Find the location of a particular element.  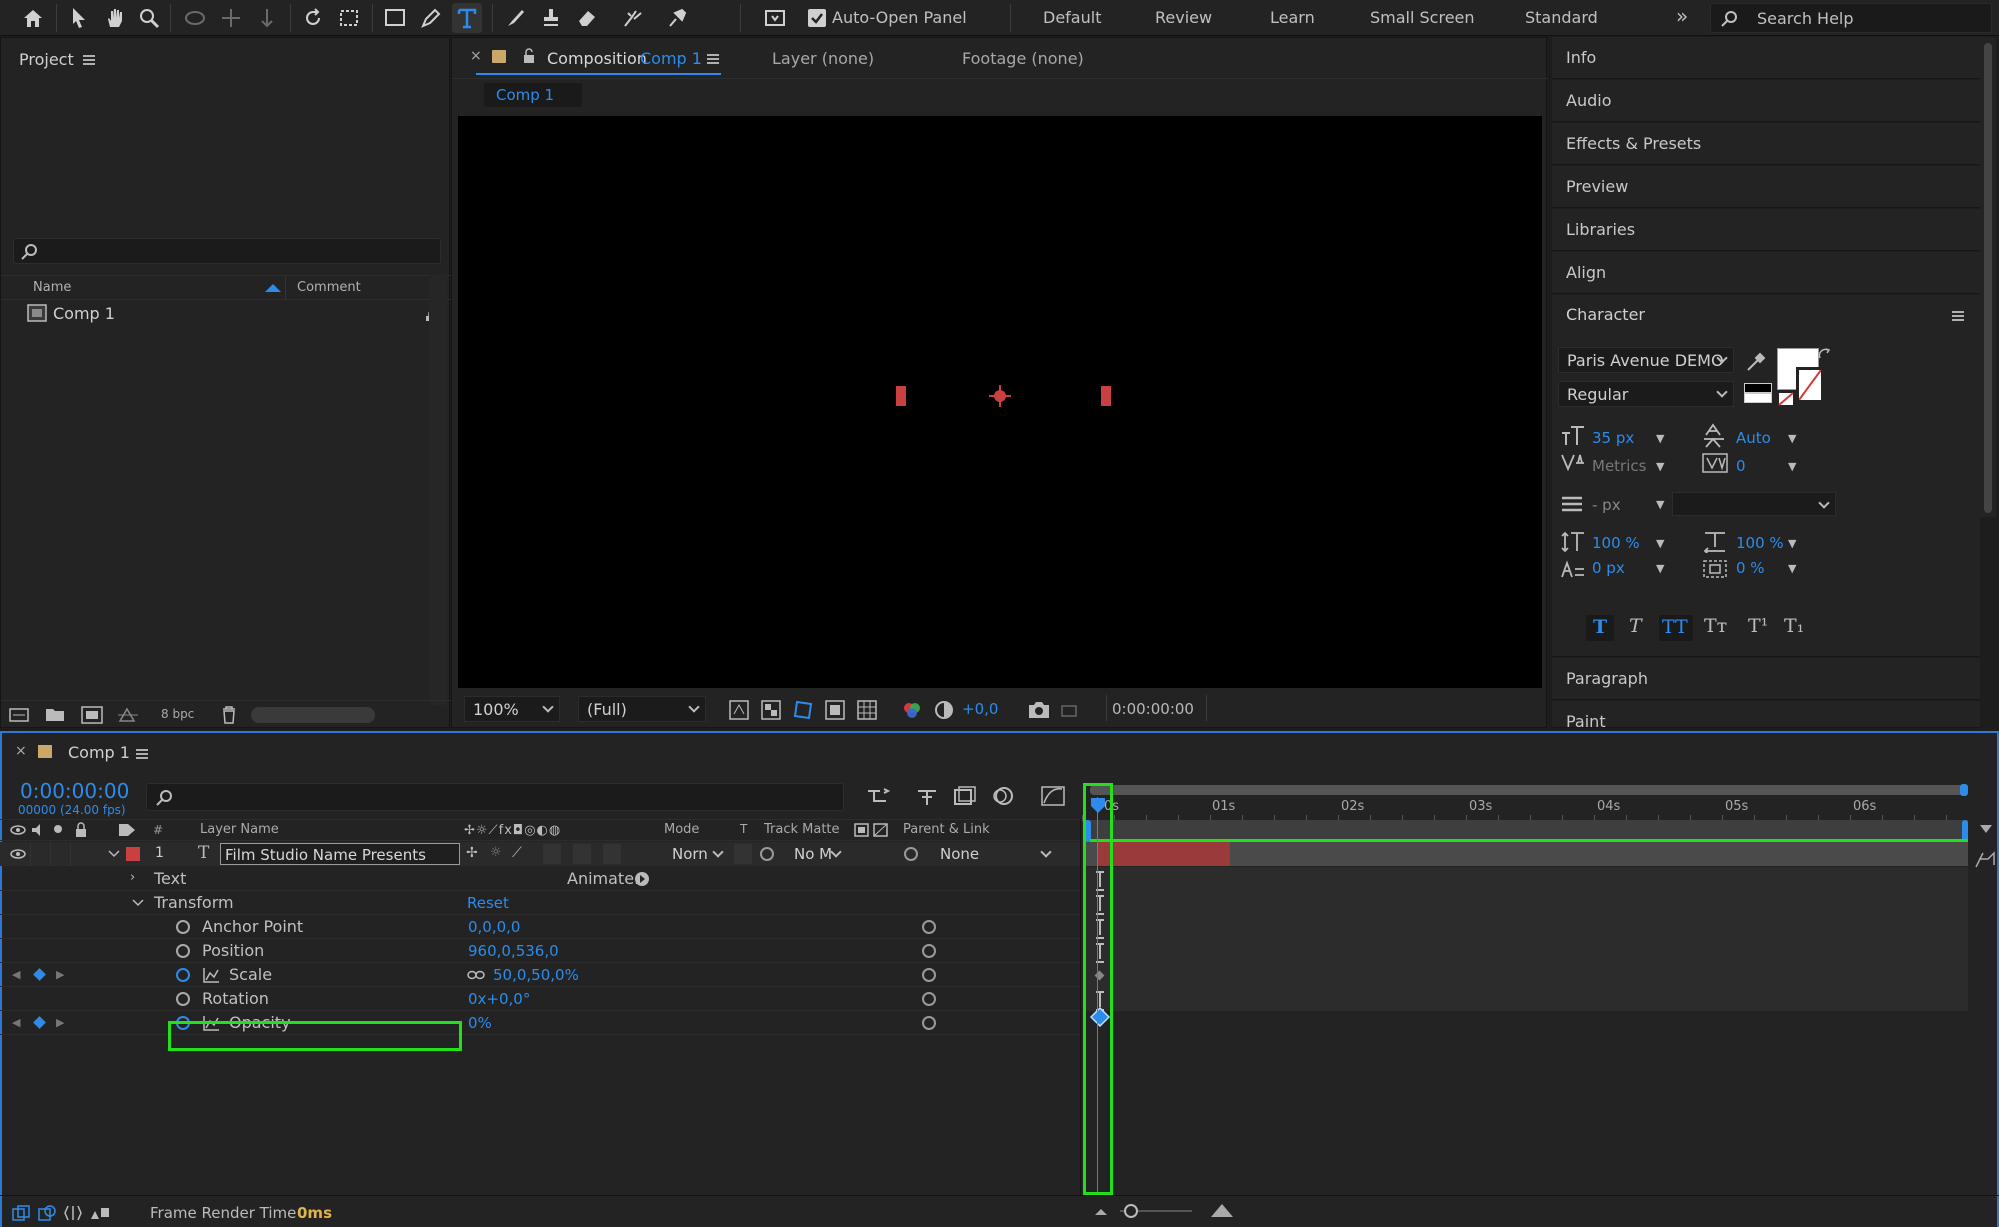

all-caps-button: TT is located at coordinates (1676, 628).